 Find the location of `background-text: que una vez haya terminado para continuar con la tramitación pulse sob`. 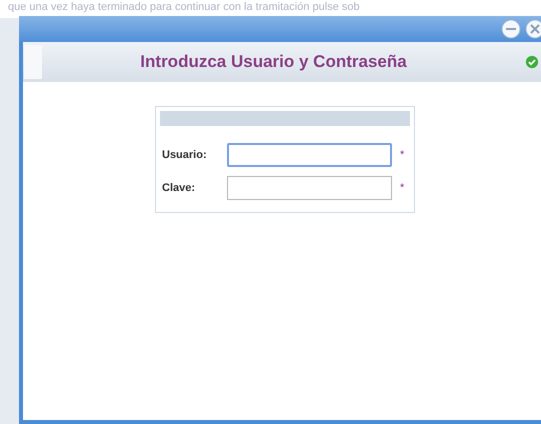

background-text: que una vez haya terminado para continuar con la tramitación pulse sob is located at coordinates (184, 7).